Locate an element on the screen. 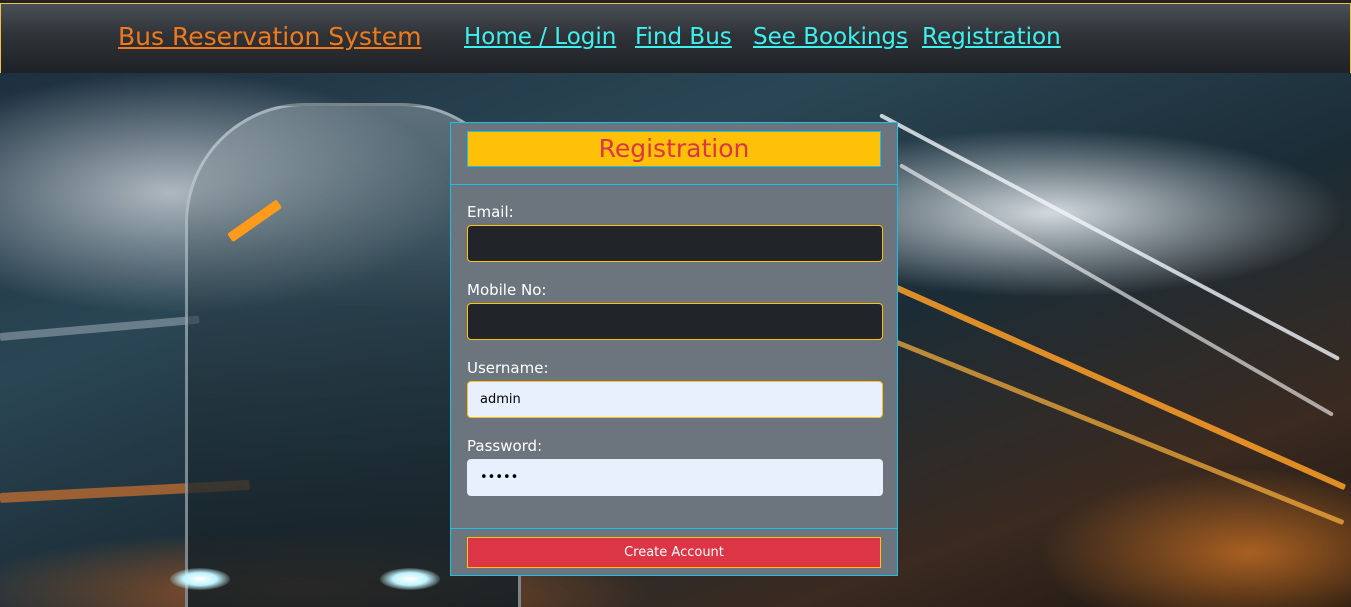 Image resolution: width=1351 pixels, height=607 pixels. email-label: Email: is located at coordinates (490, 212).